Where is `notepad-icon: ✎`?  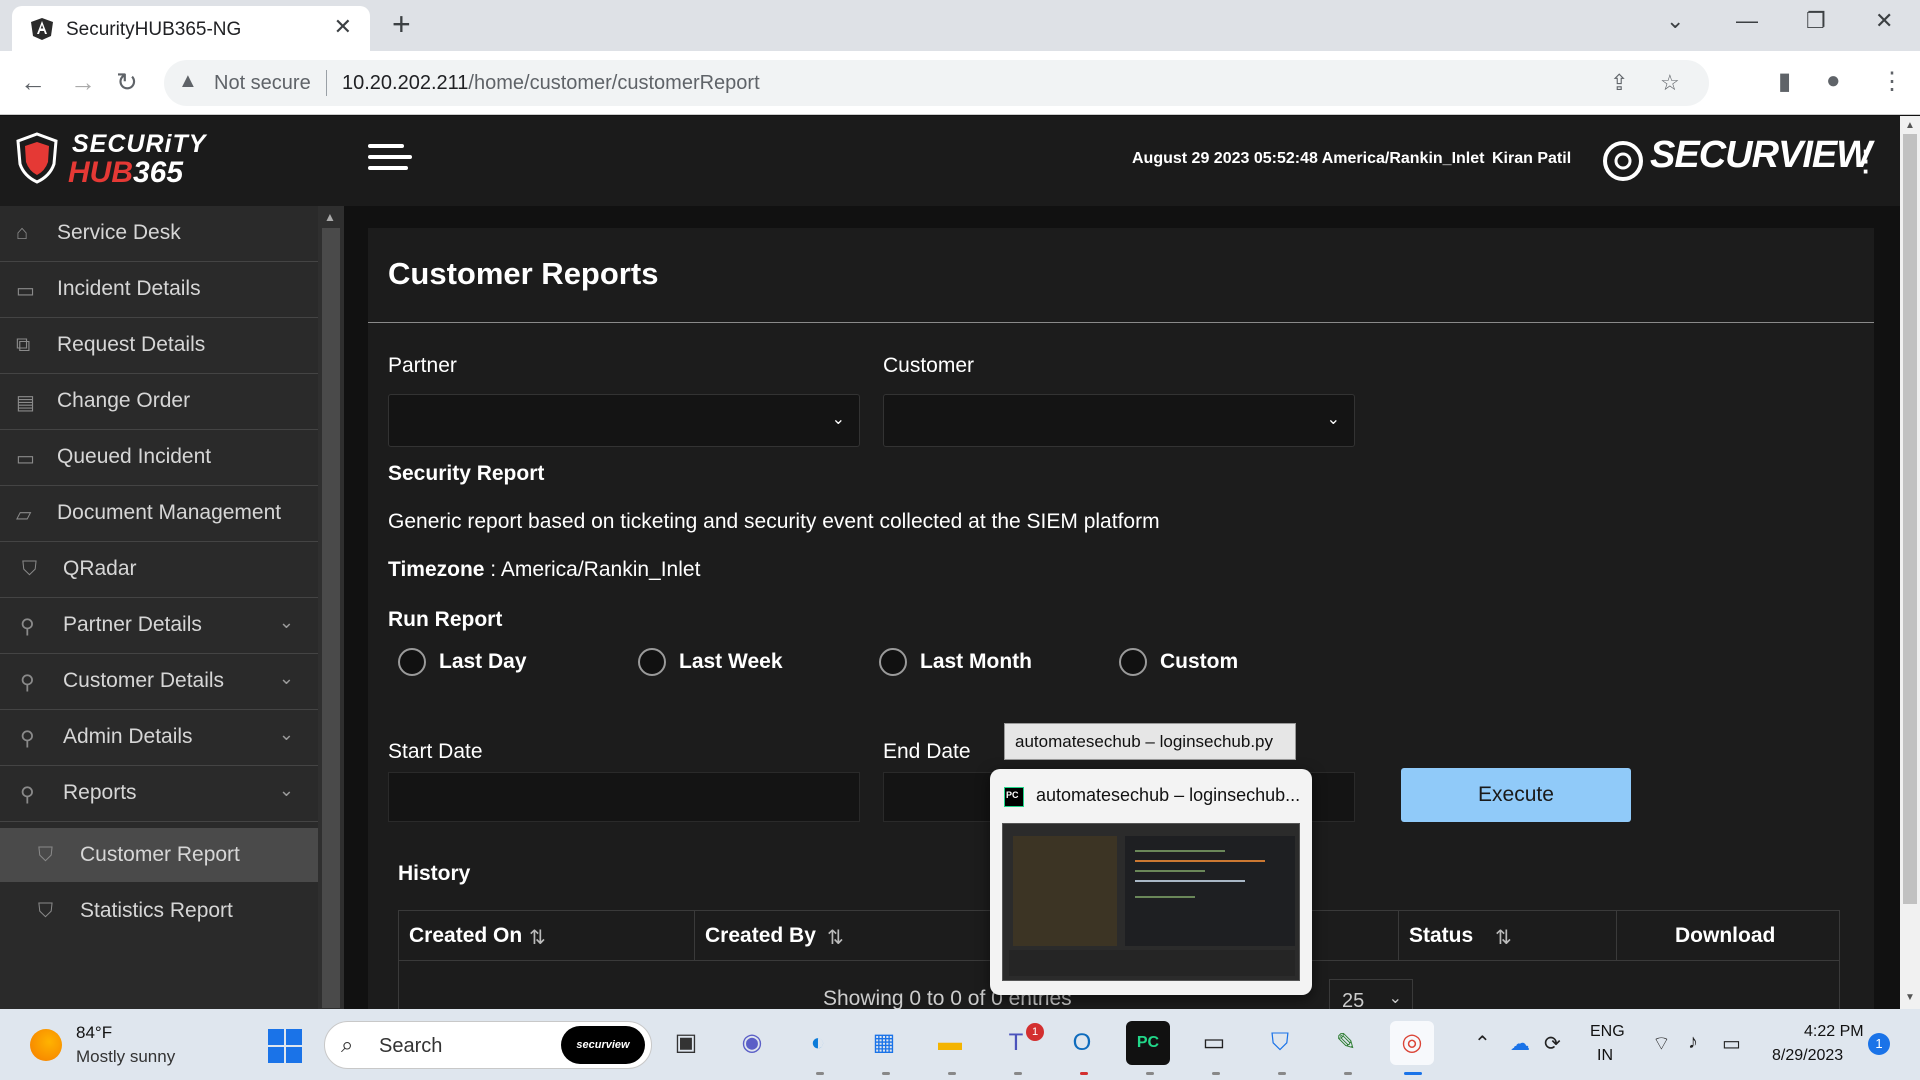 notepad-icon: ✎ is located at coordinates (1346, 1043).